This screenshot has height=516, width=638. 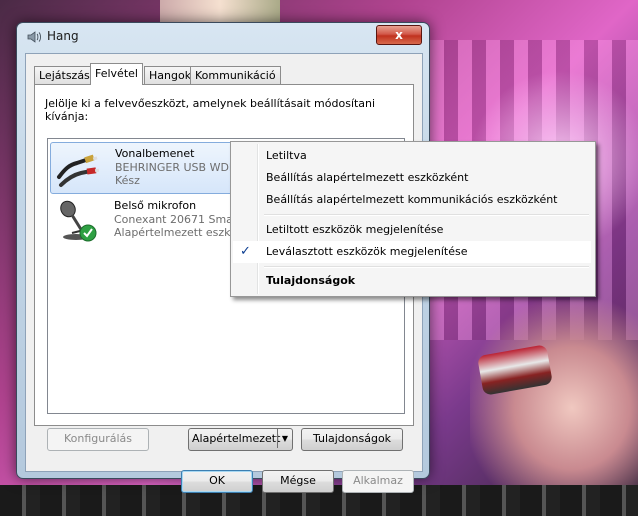 What do you see at coordinates (34, 37) in the screenshot?
I see `speaker-icon` at bounding box center [34, 37].